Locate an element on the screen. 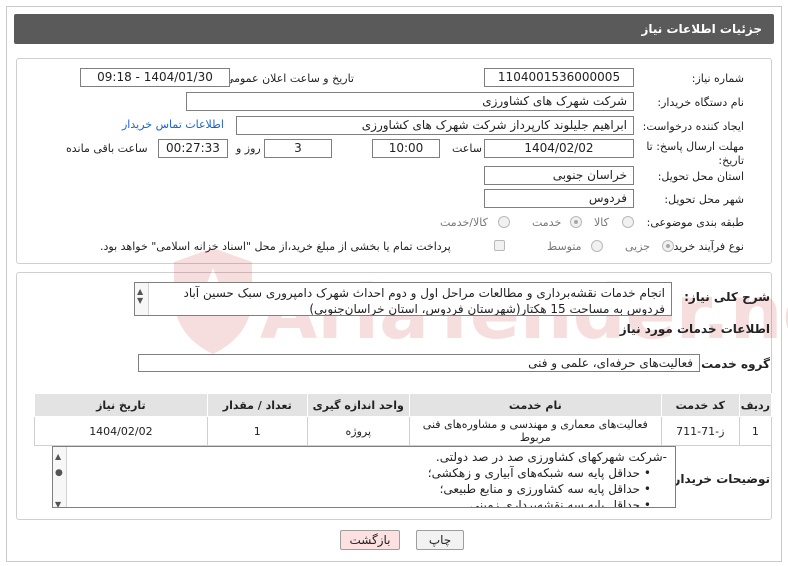  requester-label: ایجاد کننده درخواست: is located at coordinates (693, 126).